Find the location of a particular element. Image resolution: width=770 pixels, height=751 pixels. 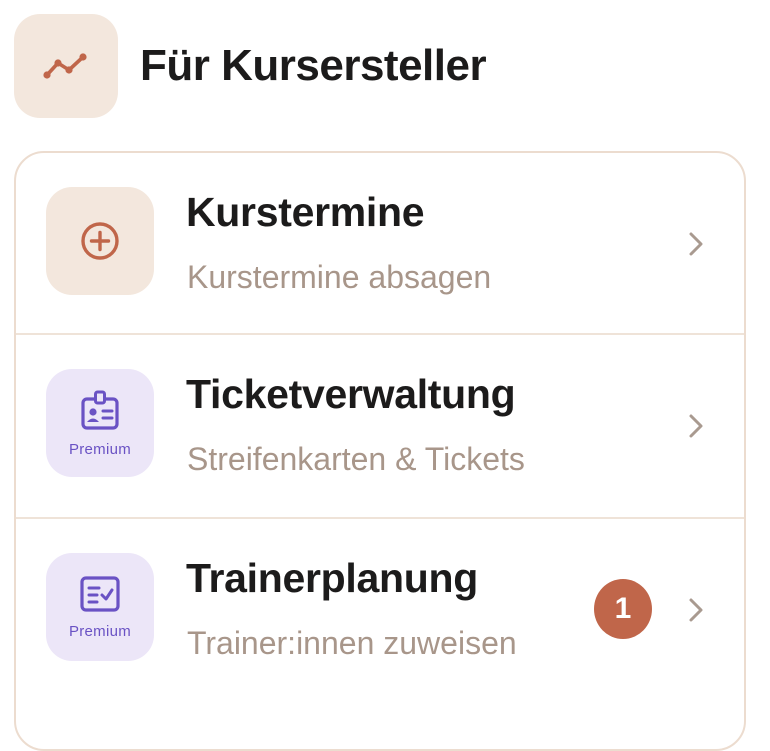

menu-item-subtitle: Trainer:innen zuweisen is located at coordinates (352, 643).